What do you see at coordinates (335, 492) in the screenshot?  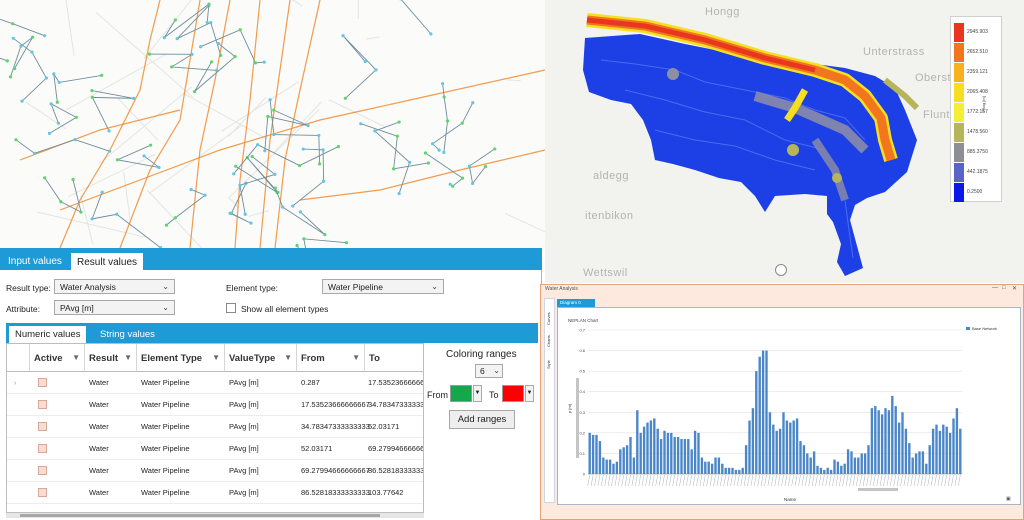 I see `cell-from: 86.52818333333333` at bounding box center [335, 492].